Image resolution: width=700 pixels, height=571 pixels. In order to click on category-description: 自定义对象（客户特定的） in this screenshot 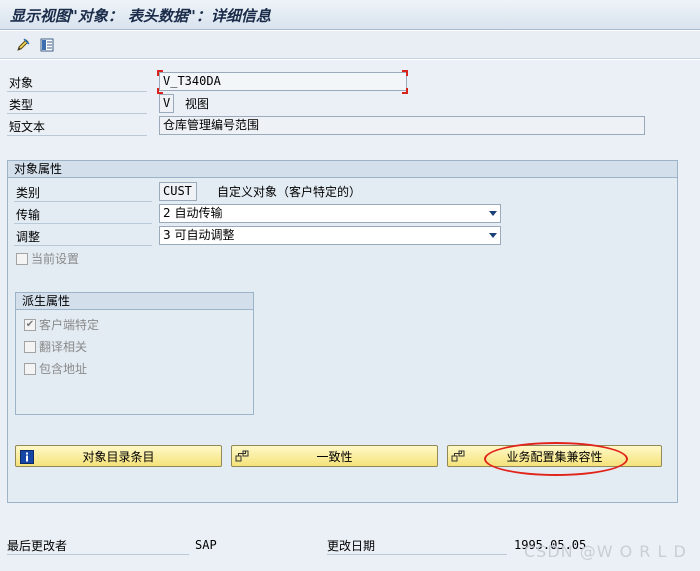, I will do `click(289, 192)`.